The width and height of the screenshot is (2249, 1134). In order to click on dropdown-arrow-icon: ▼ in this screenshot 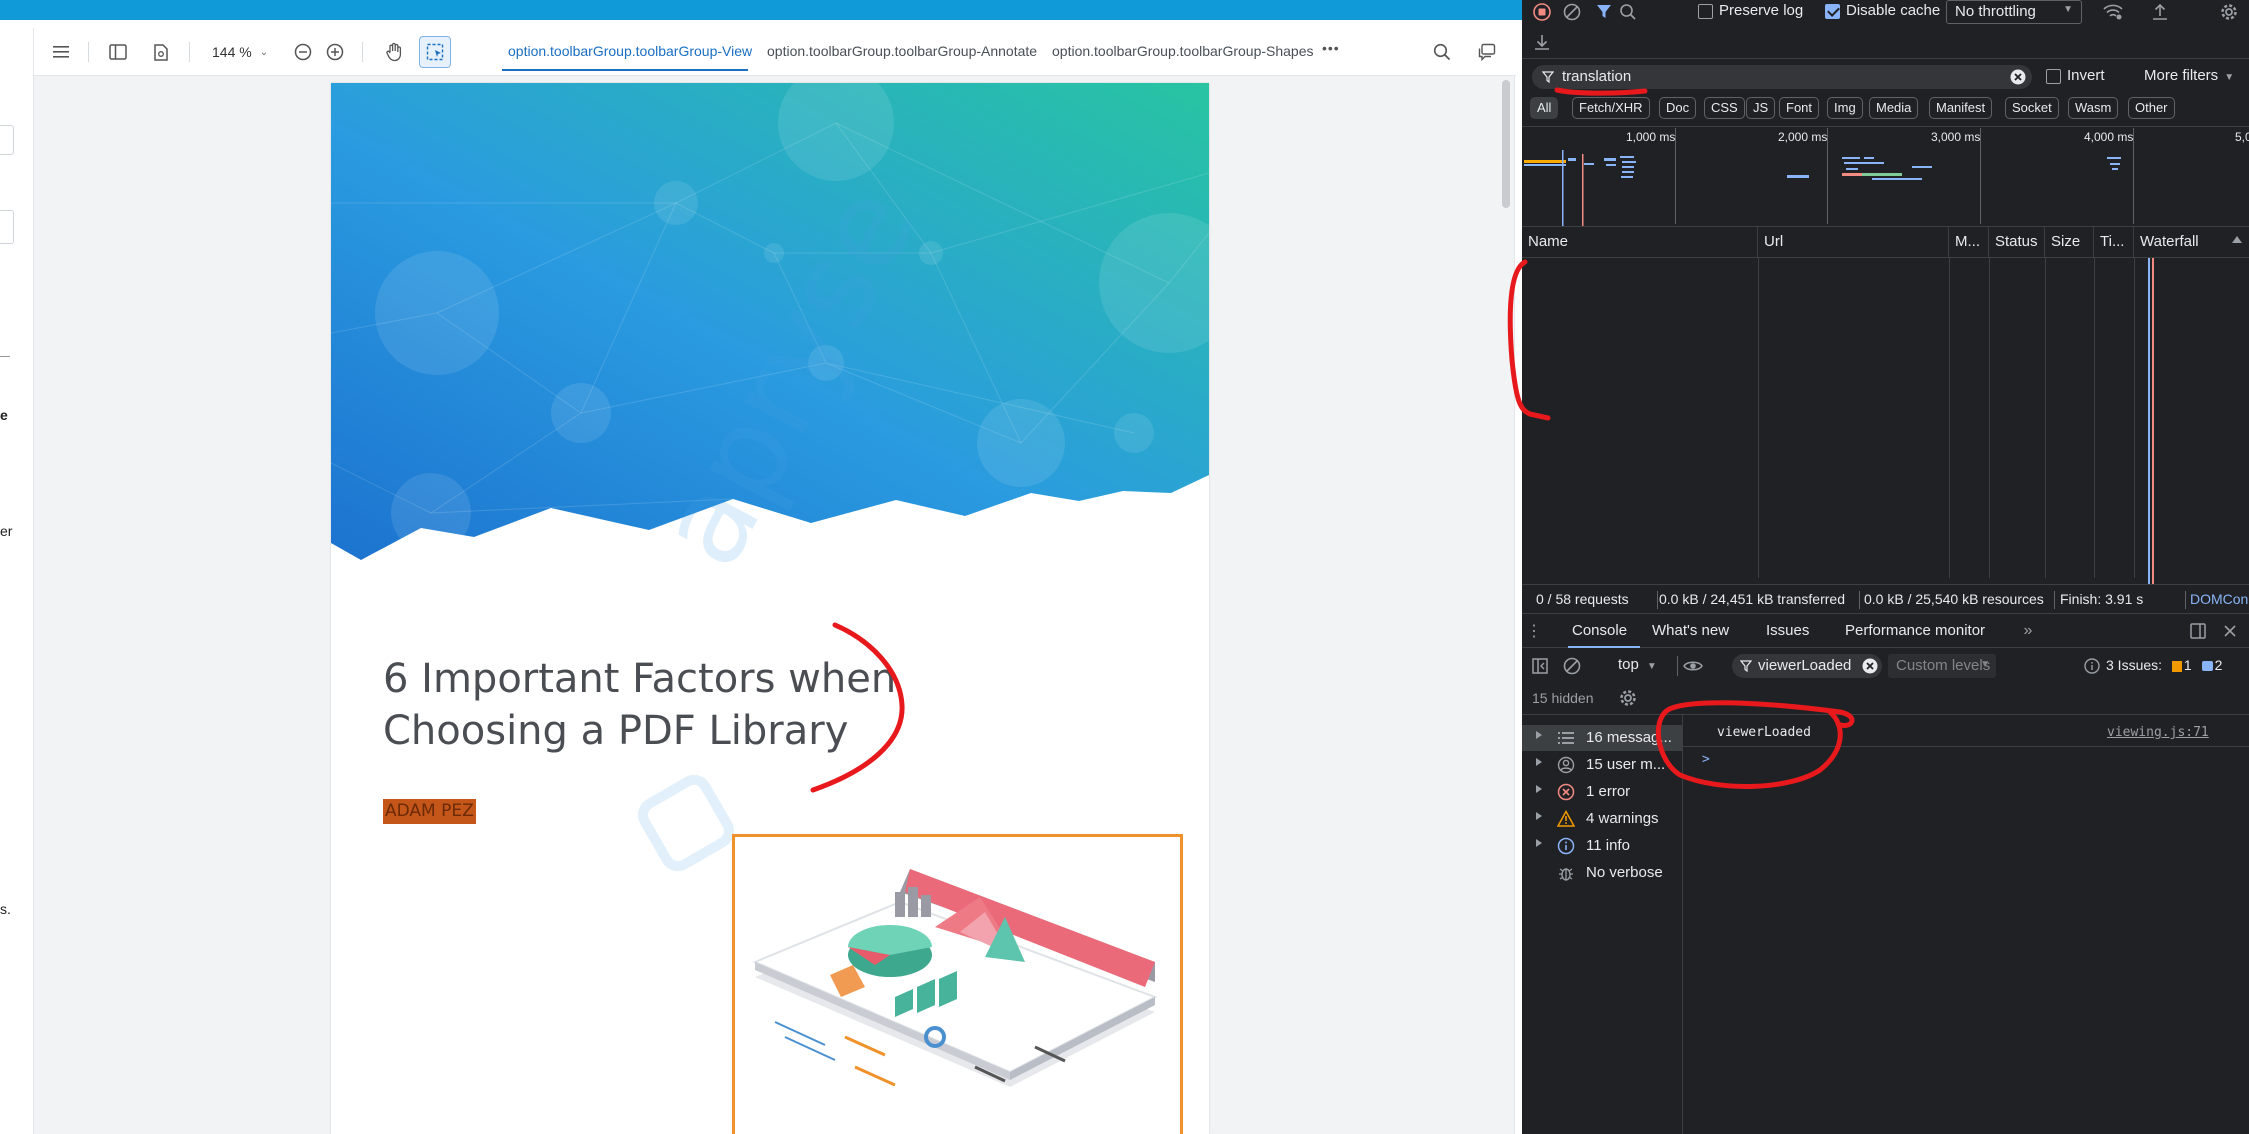, I will do `click(2229, 77)`.